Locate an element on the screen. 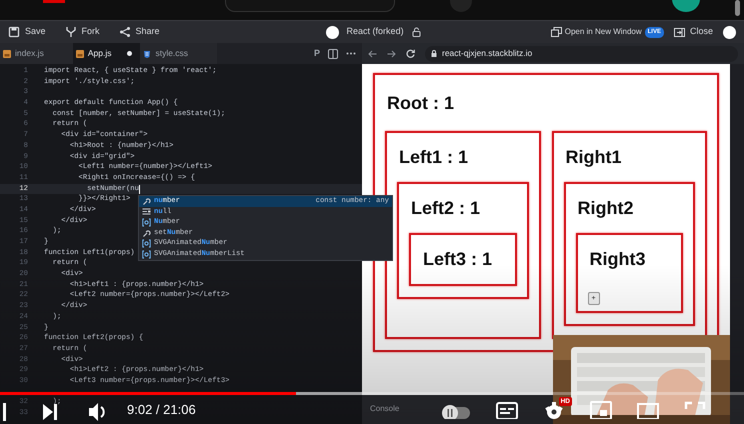 Image resolution: width=744 pixels, height=424 pixels. back-icon is located at coordinates (372, 54).